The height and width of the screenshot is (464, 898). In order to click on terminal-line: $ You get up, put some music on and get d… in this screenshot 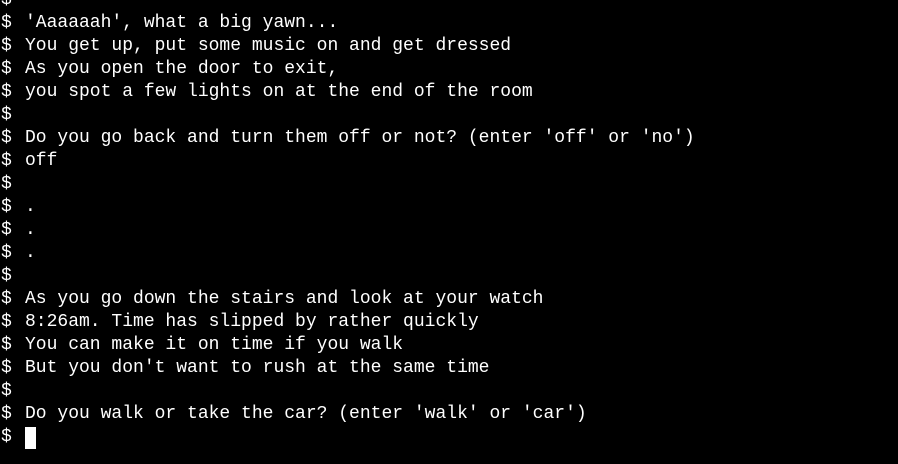, I will do `click(449, 46)`.